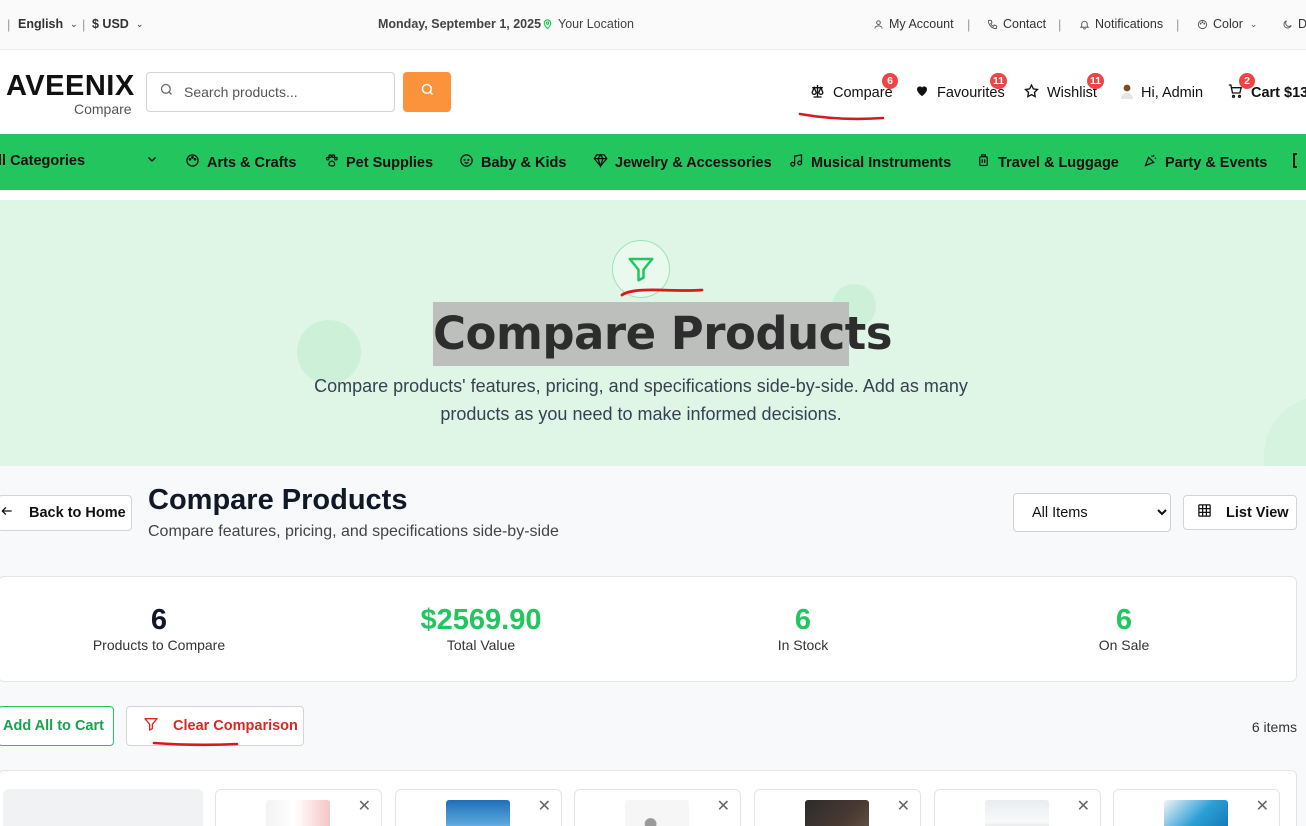 This screenshot has height=826, width=1306. I want to click on moon-icon, so click(1287, 24).